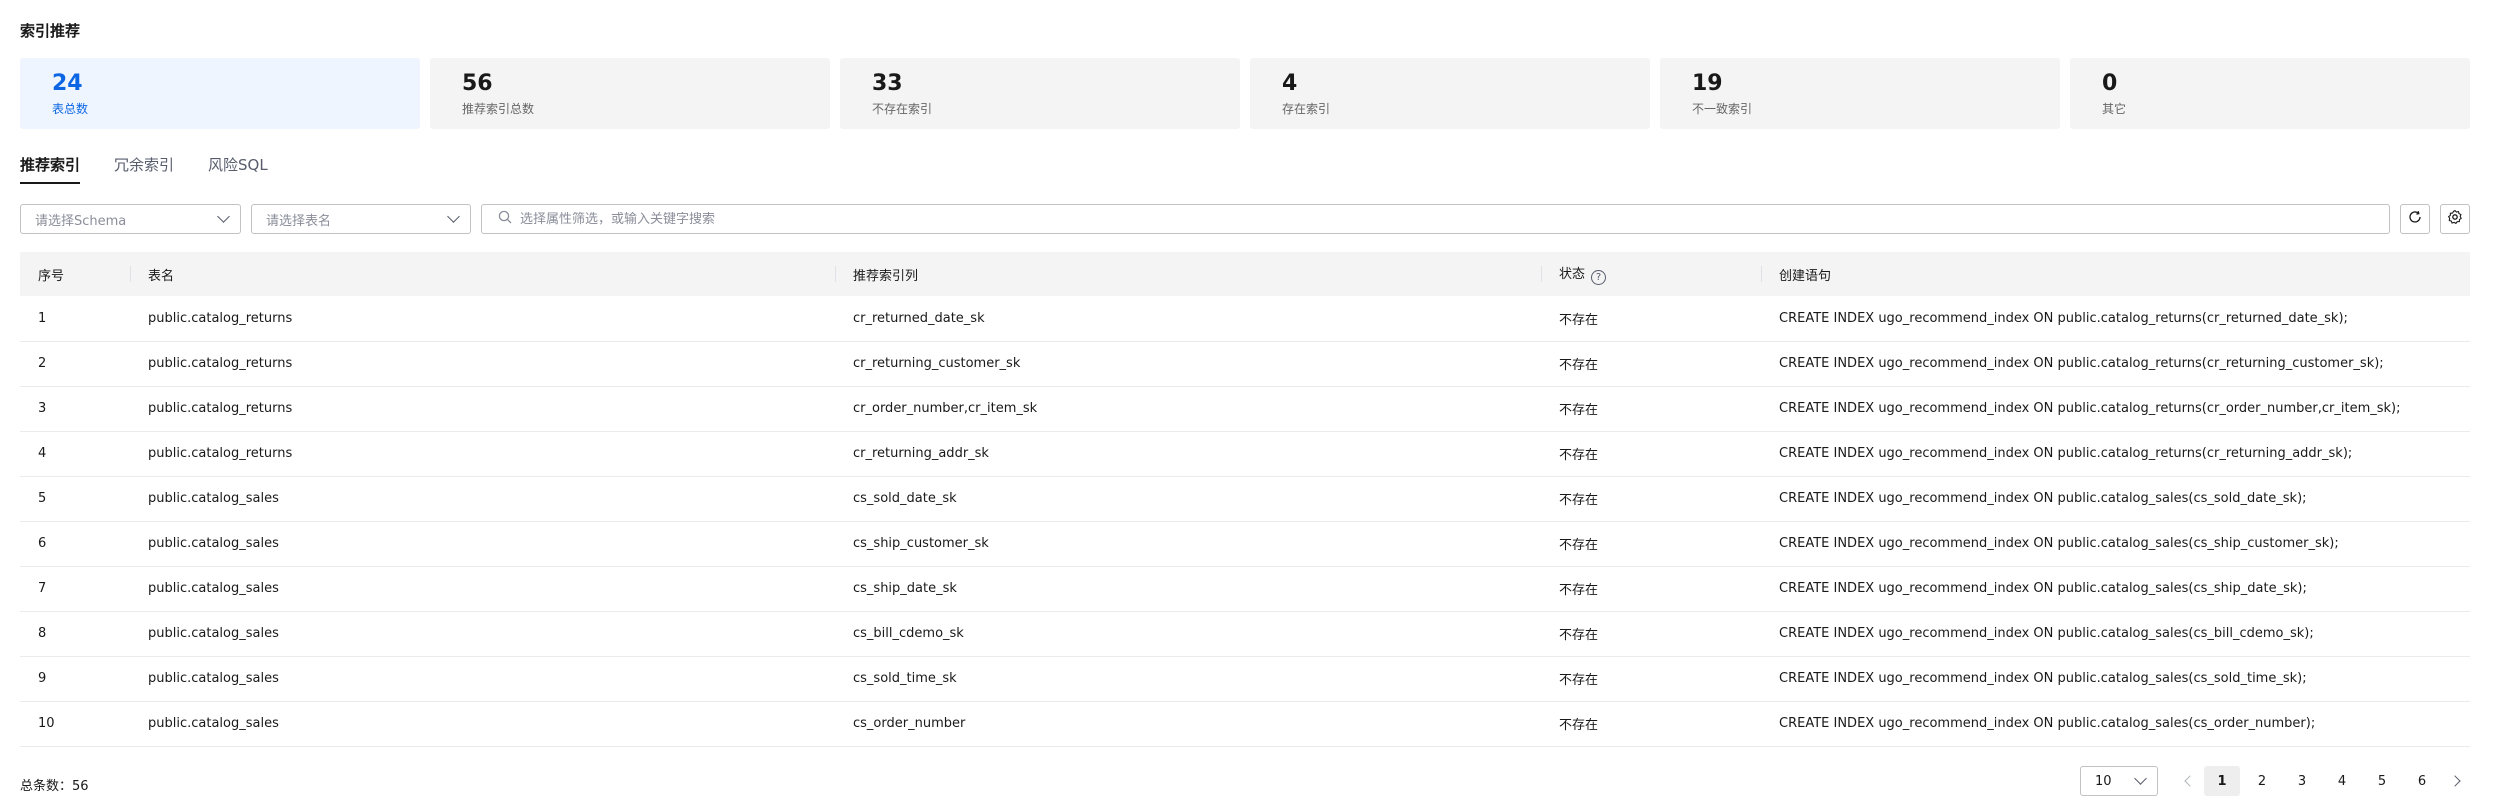  Describe the element at coordinates (2103, 781) in the screenshot. I see `page-size-value: 10` at that location.